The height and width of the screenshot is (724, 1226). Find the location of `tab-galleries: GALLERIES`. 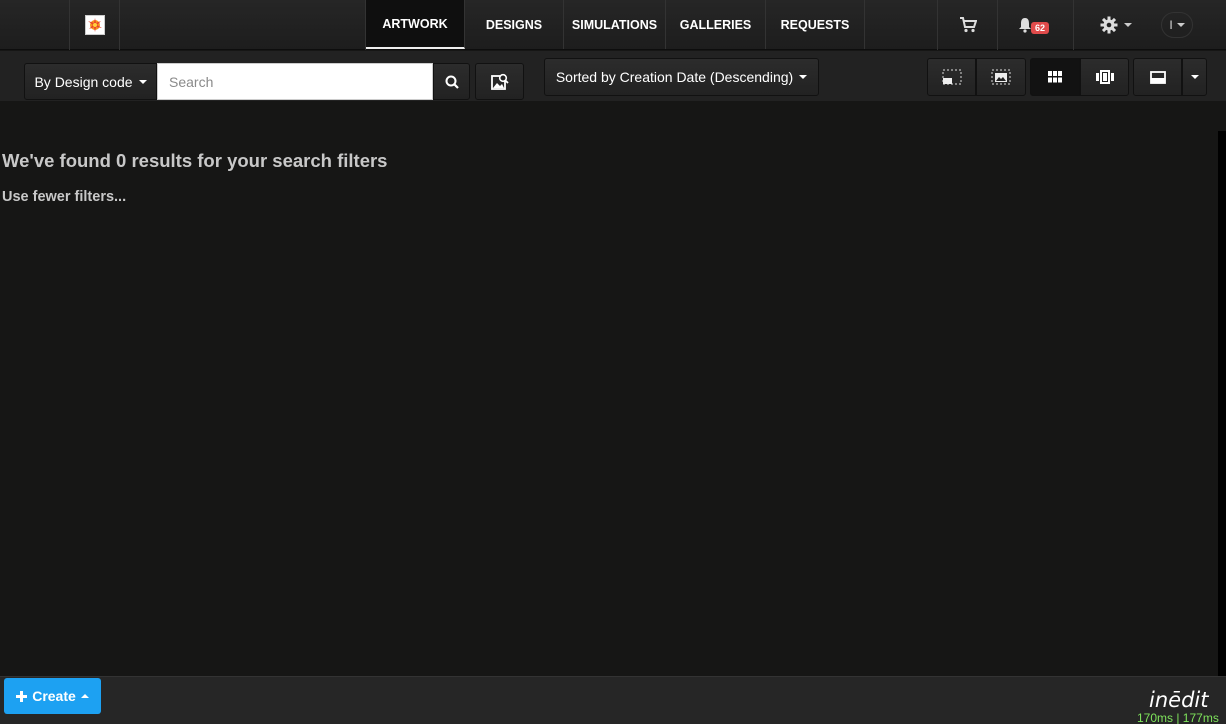

tab-galleries: GALLERIES is located at coordinates (716, 24).